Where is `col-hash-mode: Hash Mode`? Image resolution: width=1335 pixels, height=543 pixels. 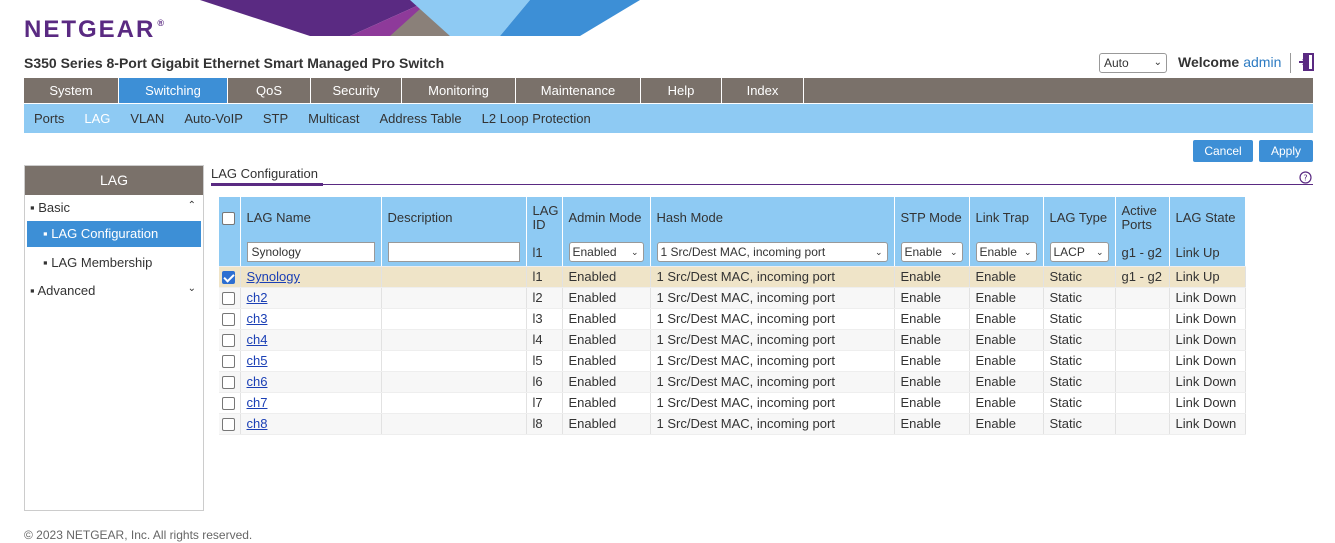
col-hash-mode: Hash Mode is located at coordinates (772, 218).